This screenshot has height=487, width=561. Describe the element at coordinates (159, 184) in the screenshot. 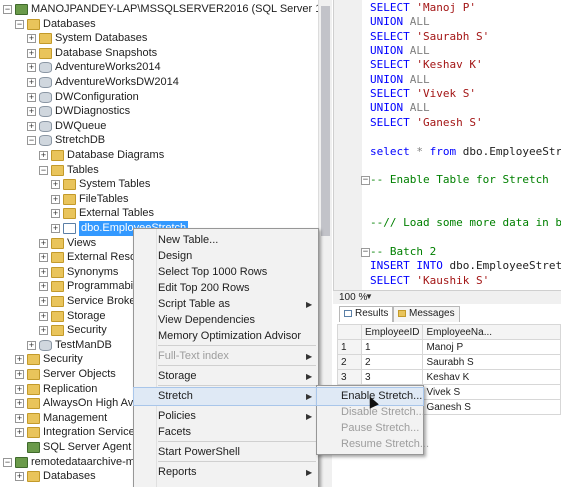

I see `tree-node: + System Tables` at that location.